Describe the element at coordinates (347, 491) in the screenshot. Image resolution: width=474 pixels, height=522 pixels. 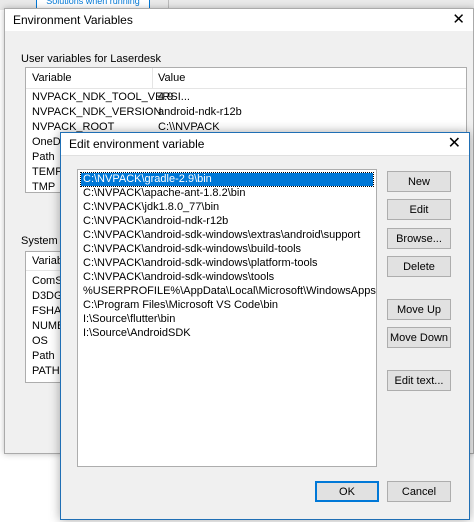
I see `ok-button: OK` at that location.